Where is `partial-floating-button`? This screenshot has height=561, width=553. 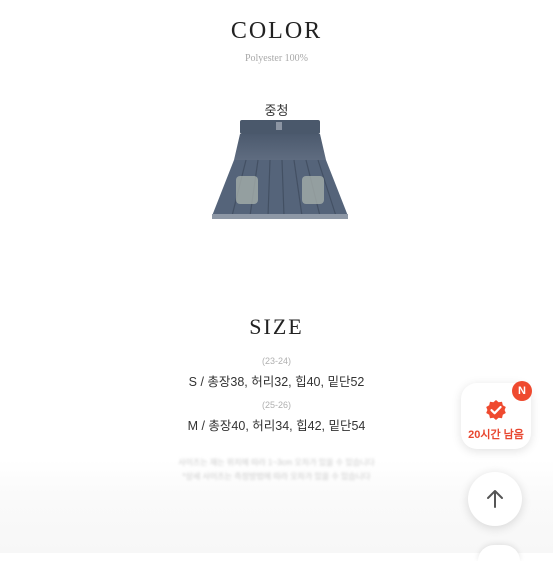
partial-floating-button is located at coordinates (499, 553).